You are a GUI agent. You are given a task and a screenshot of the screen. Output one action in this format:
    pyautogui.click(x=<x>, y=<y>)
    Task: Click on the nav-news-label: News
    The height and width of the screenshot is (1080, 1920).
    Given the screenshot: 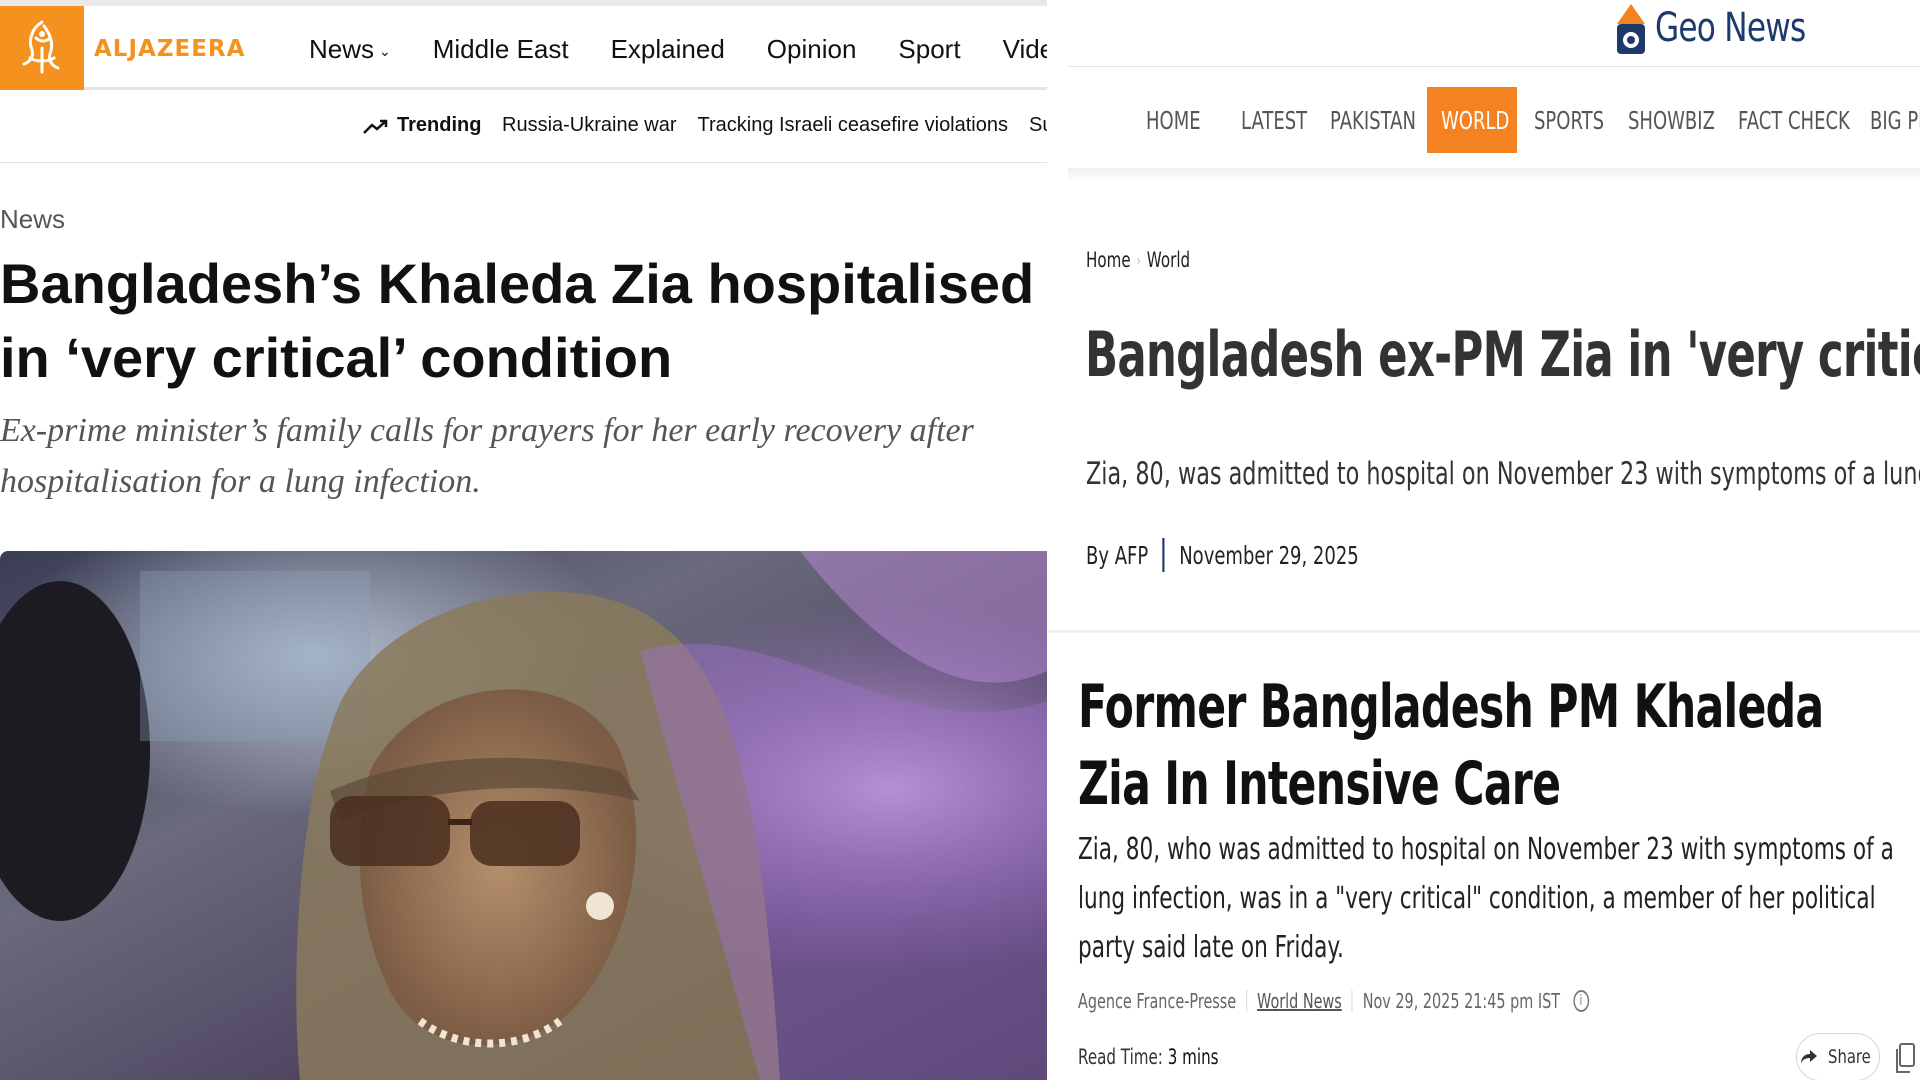 What is the action you would take?
    pyautogui.click(x=342, y=49)
    